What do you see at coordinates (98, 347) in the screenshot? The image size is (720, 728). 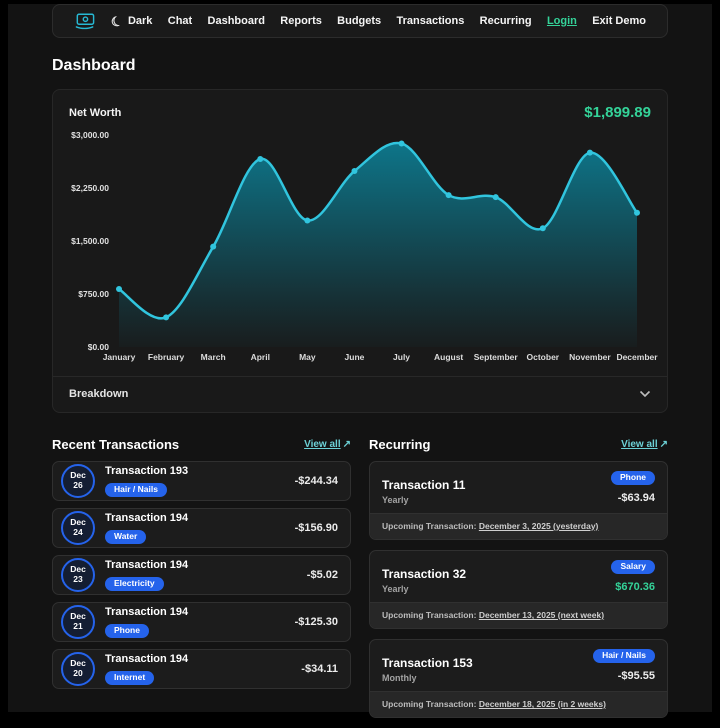 I see `y-tick-label: $0.00` at bounding box center [98, 347].